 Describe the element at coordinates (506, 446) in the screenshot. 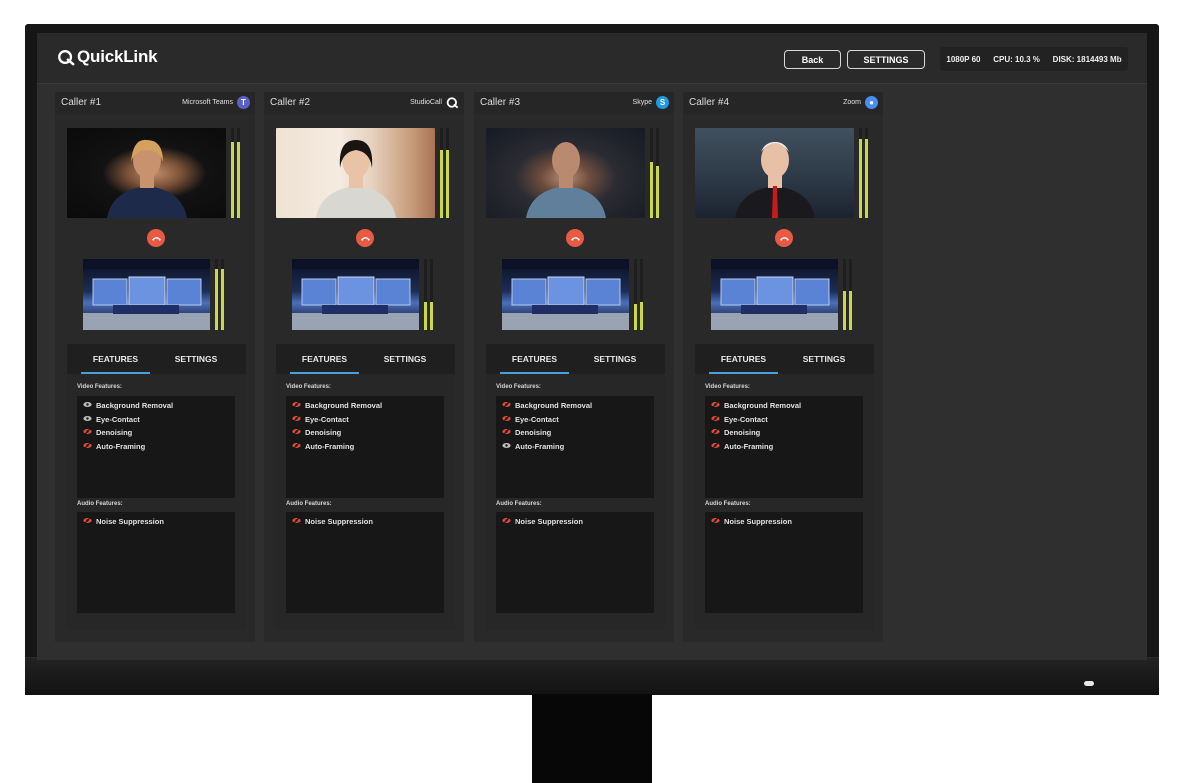

I see `eye-icon` at that location.